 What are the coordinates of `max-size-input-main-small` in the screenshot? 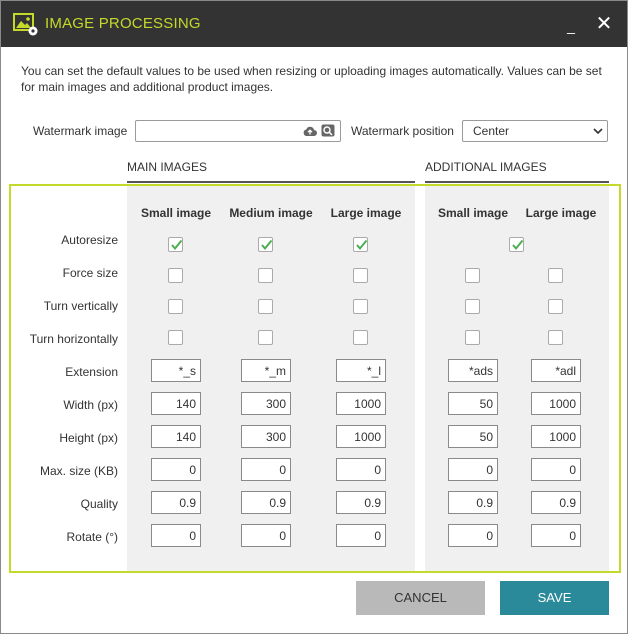 It's located at (176, 469).